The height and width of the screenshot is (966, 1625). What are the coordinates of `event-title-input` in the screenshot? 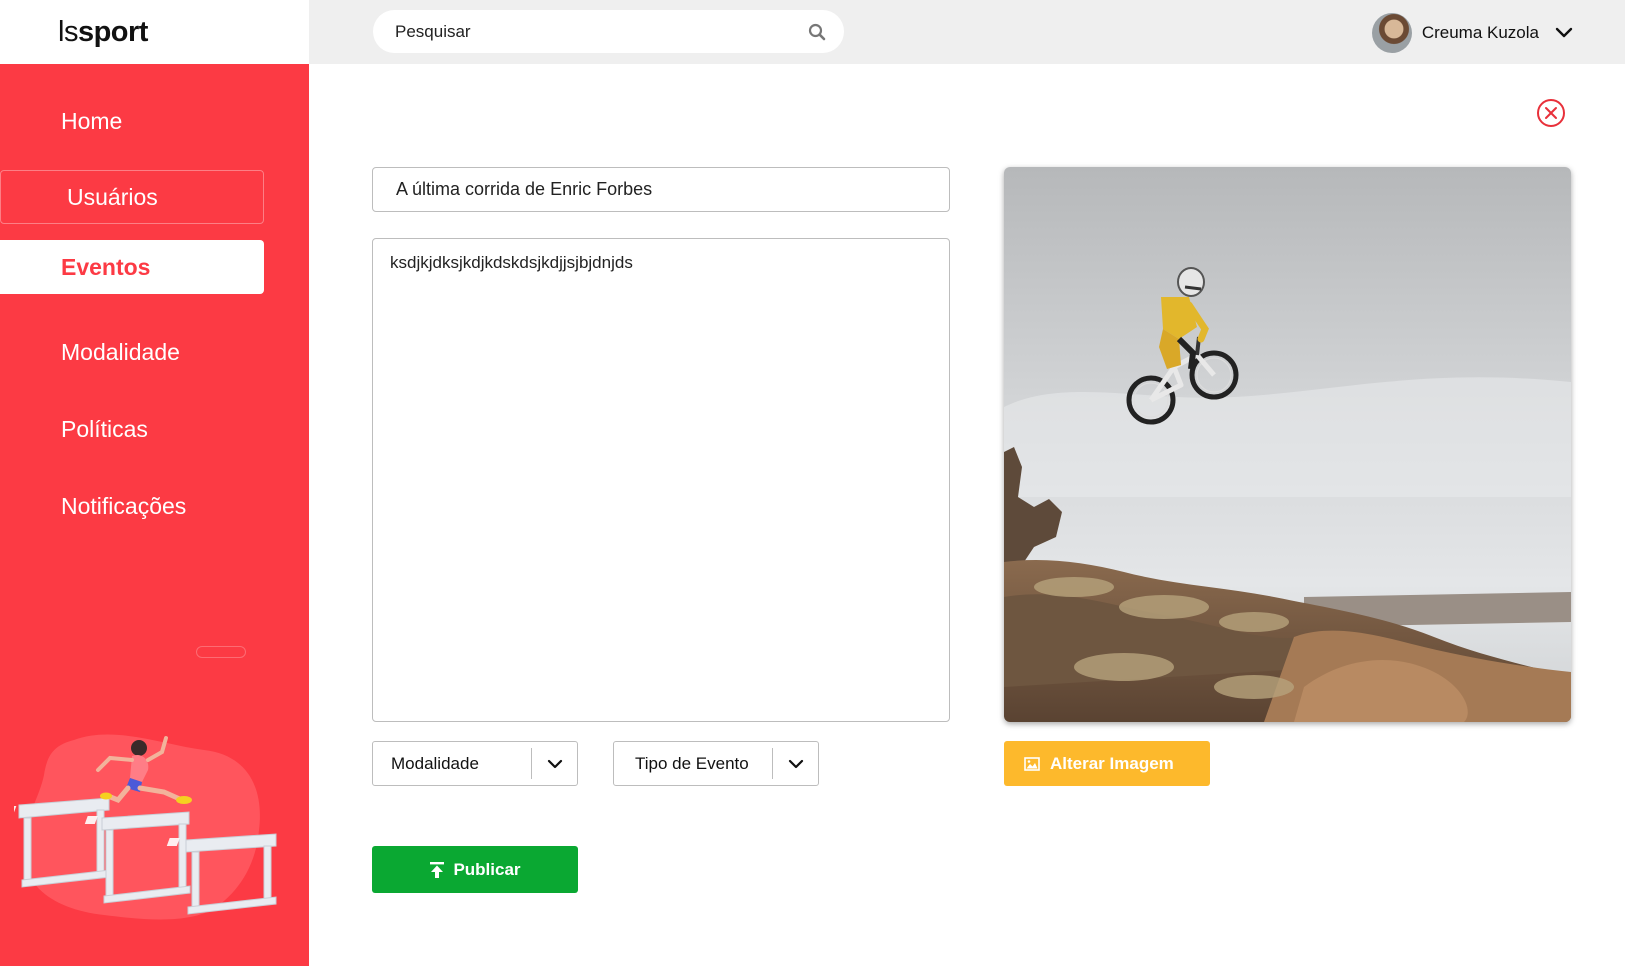 It's located at (661, 189).